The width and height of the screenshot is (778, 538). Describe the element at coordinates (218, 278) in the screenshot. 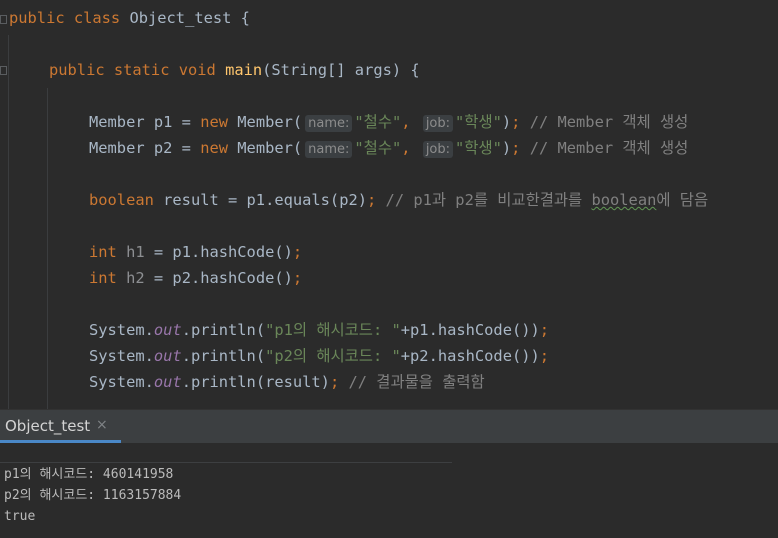

I see `code-text: = p2.hashCode()` at that location.